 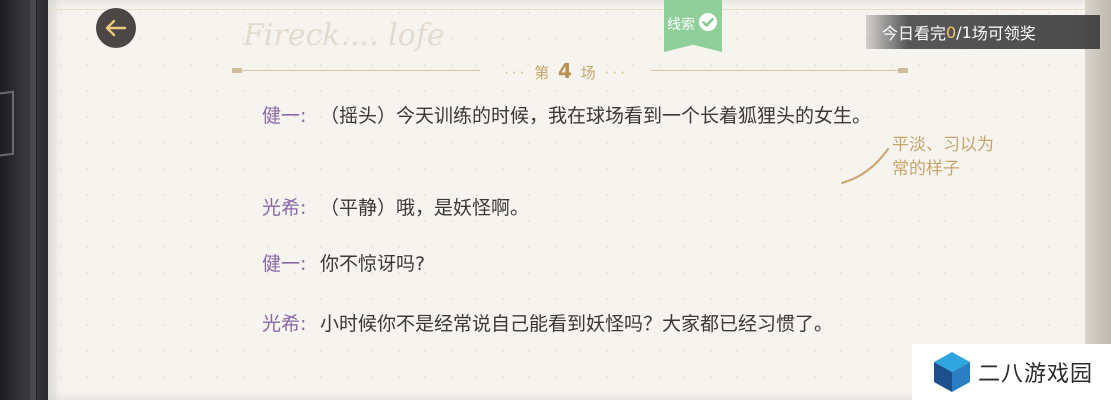 I want to click on scene-line-cap-left, so click(x=237, y=70).